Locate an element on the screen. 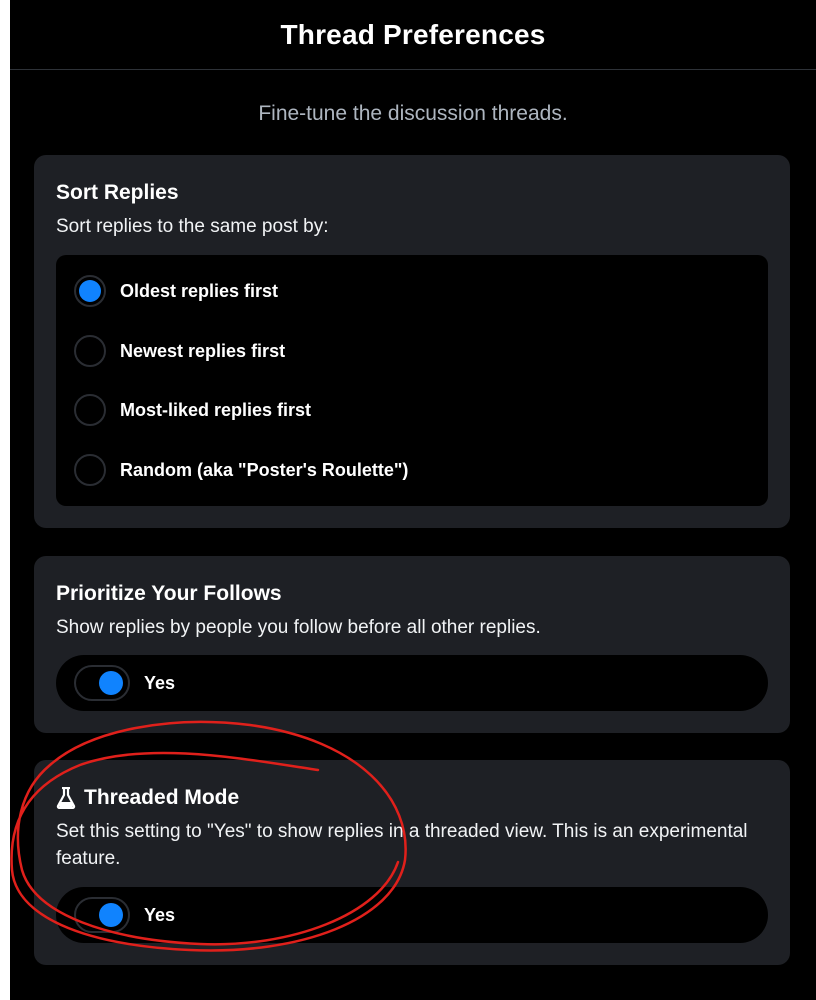  sort-replies-title: Sort Replies is located at coordinates (117, 192).